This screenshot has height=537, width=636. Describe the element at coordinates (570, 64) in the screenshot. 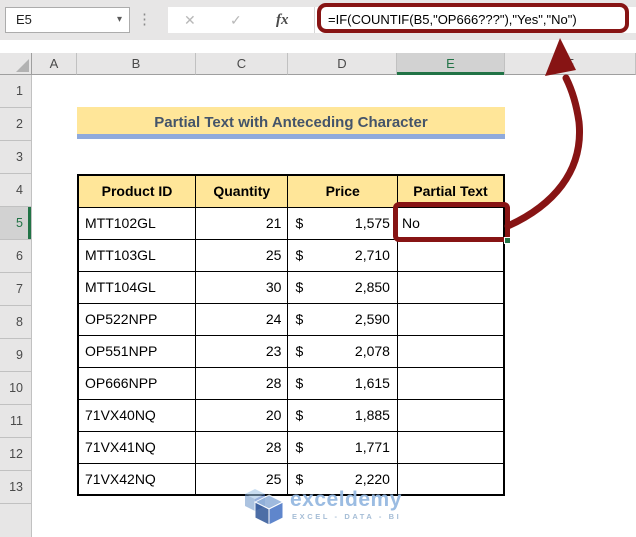

I see `column-header-F: F` at that location.